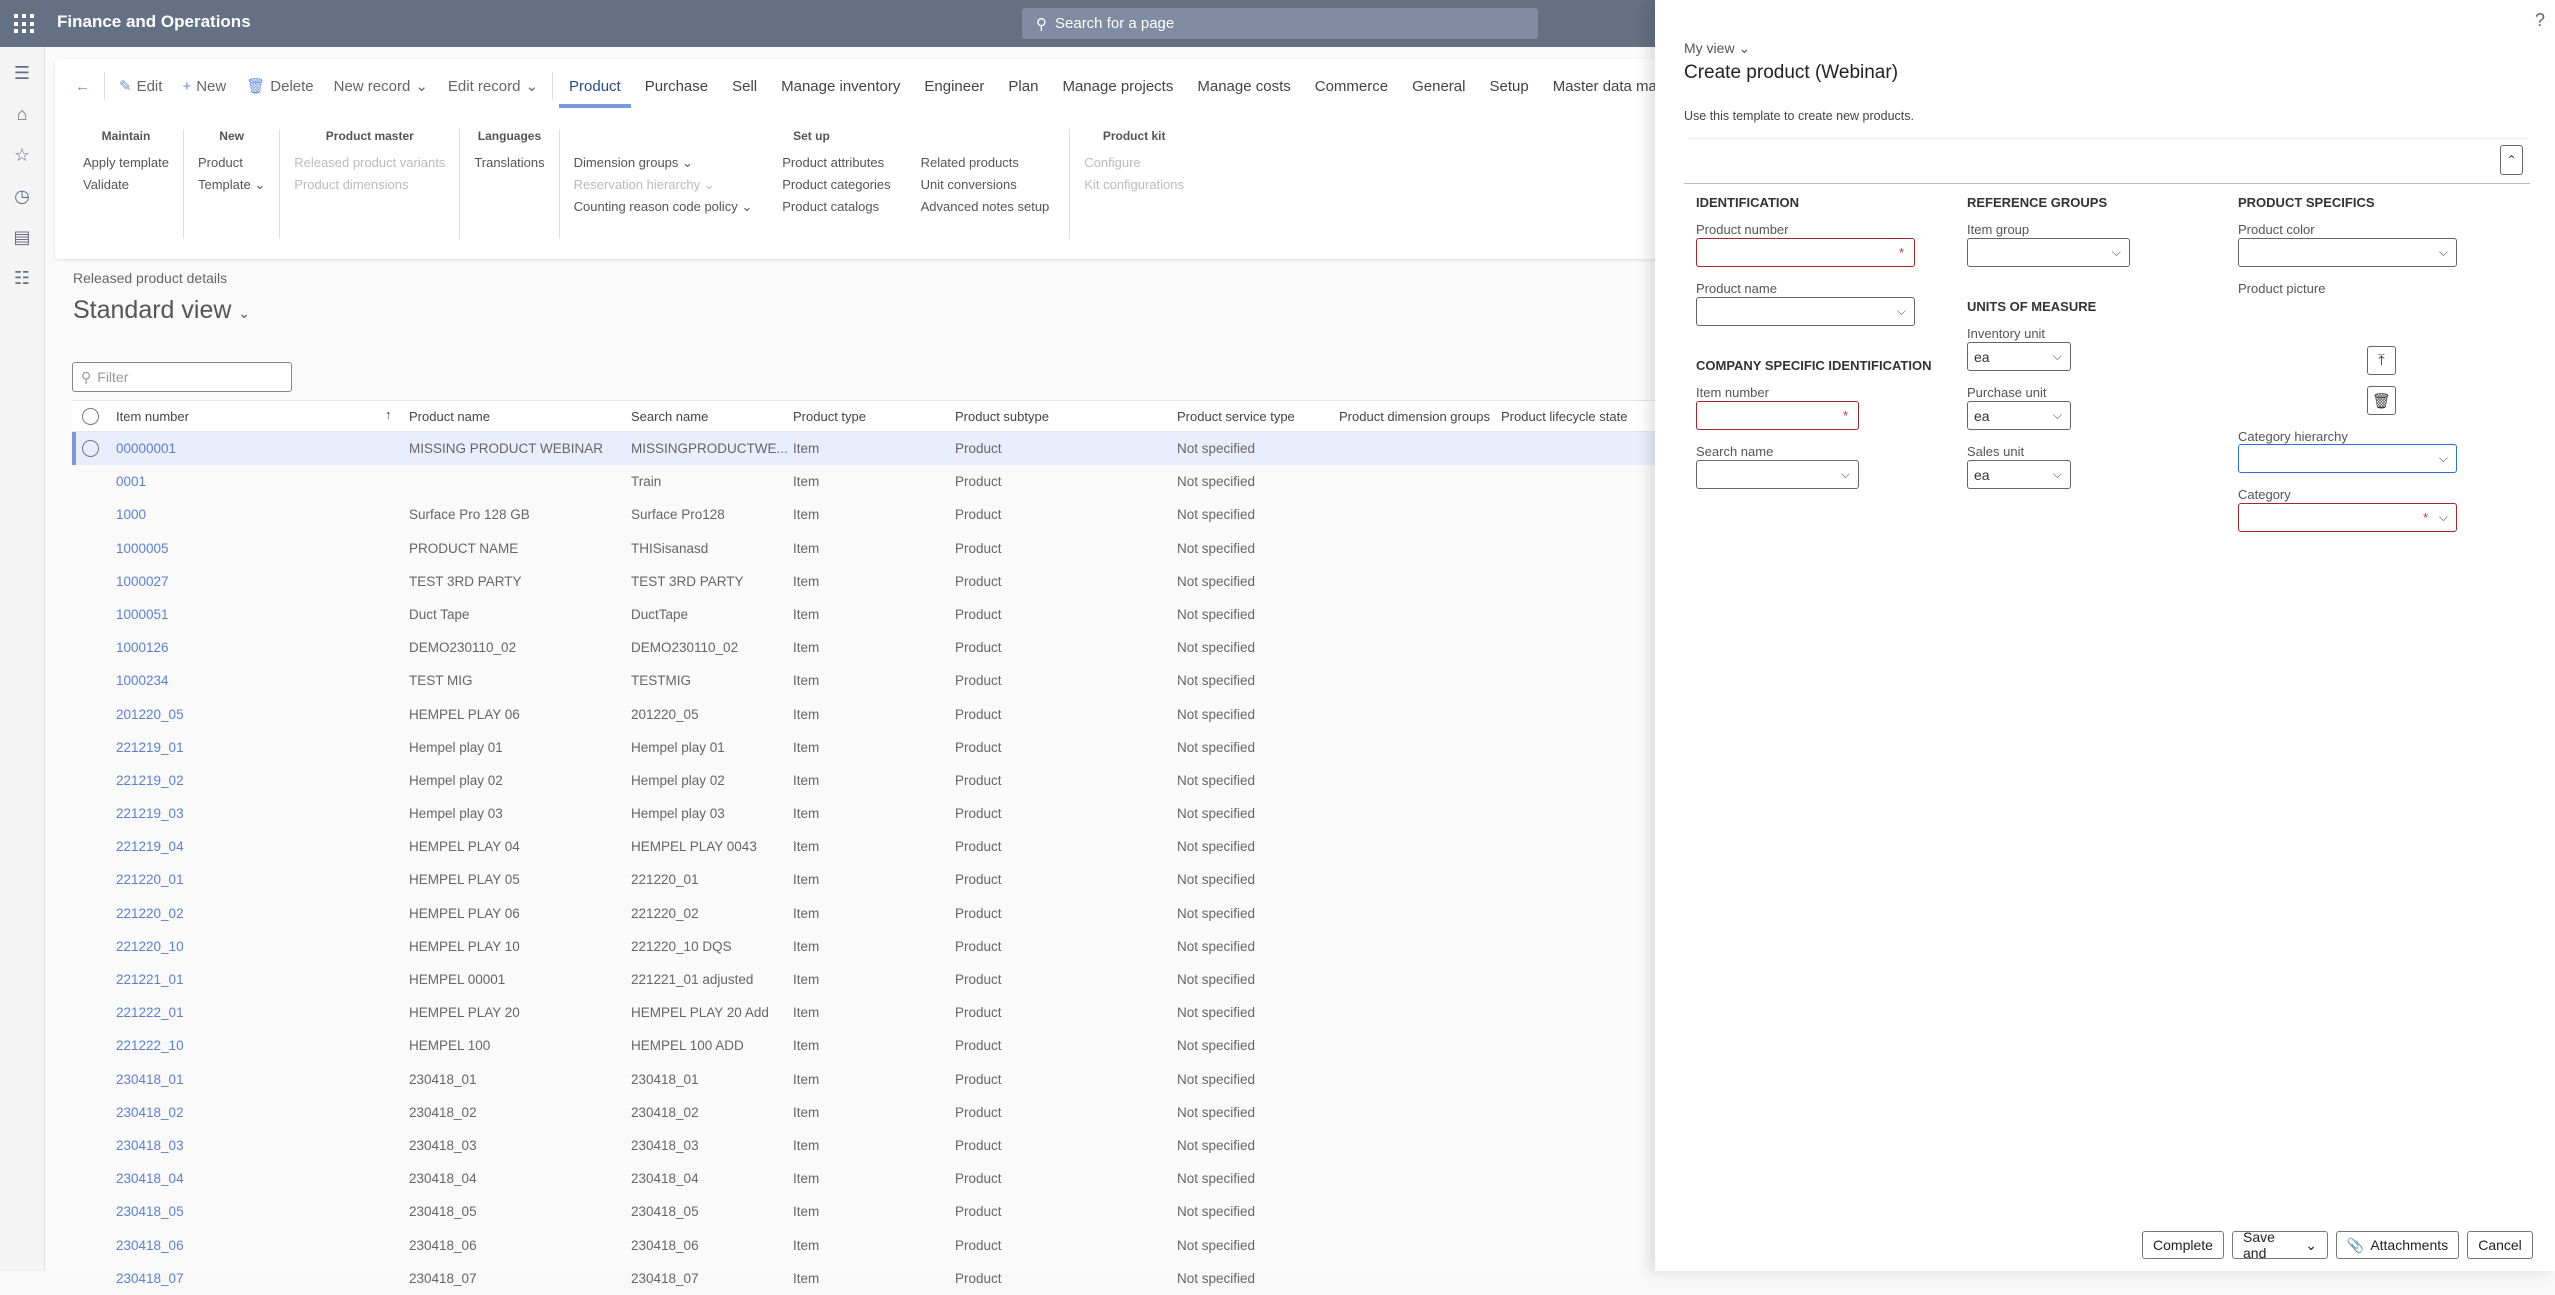  I want to click on item-number-cell: 1000005, so click(142, 548).